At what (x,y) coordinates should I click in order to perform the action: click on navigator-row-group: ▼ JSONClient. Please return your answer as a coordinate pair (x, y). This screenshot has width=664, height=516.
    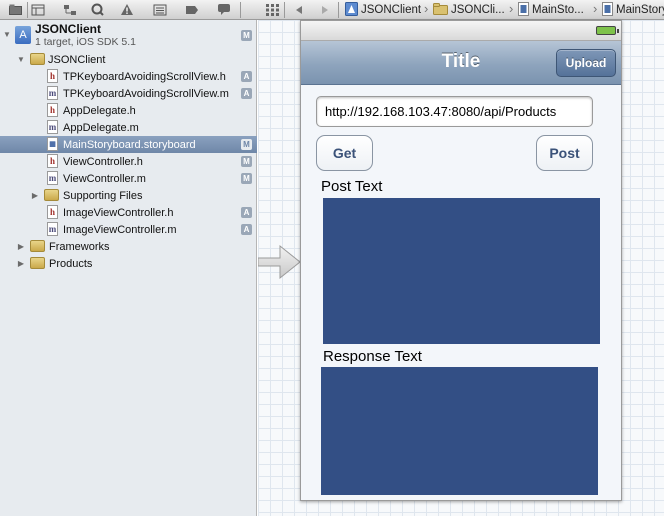
    Looking at the image, I should click on (128, 59).